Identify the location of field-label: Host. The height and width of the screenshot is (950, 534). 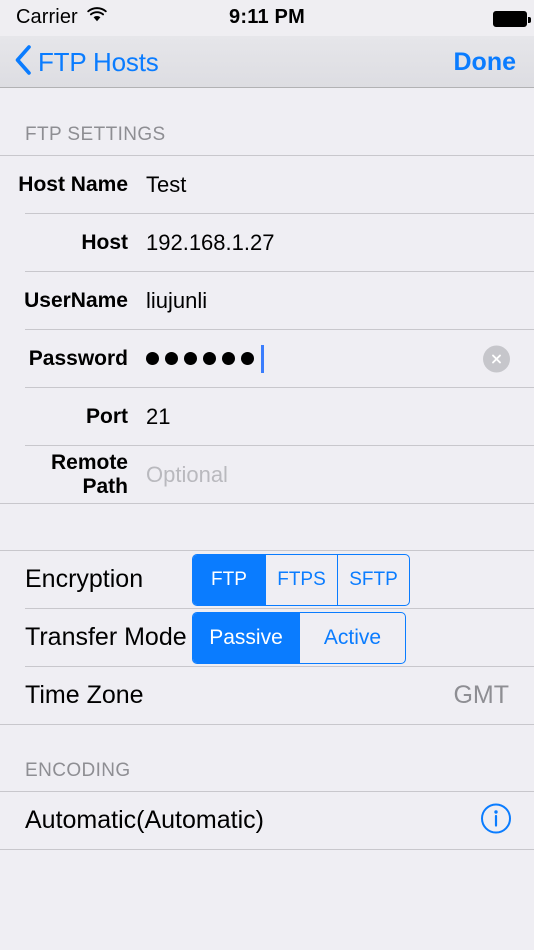
(104, 242).